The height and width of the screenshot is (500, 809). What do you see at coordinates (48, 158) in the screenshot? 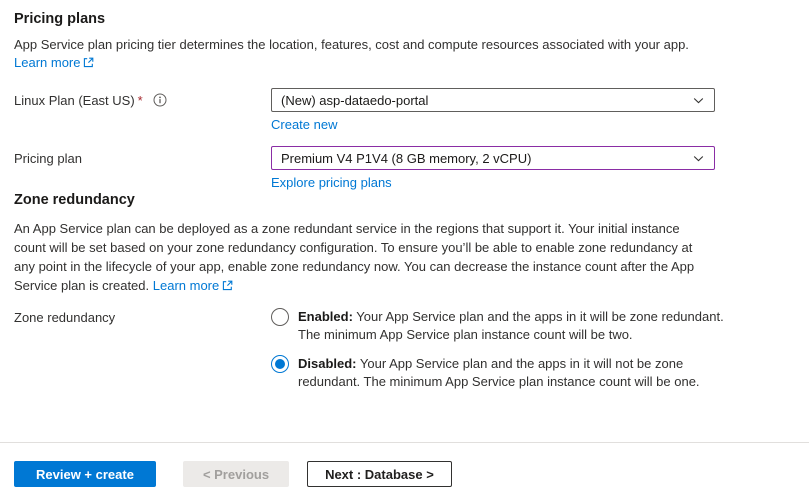
I see `pricing-plan-label: Pricing plan` at bounding box center [48, 158].